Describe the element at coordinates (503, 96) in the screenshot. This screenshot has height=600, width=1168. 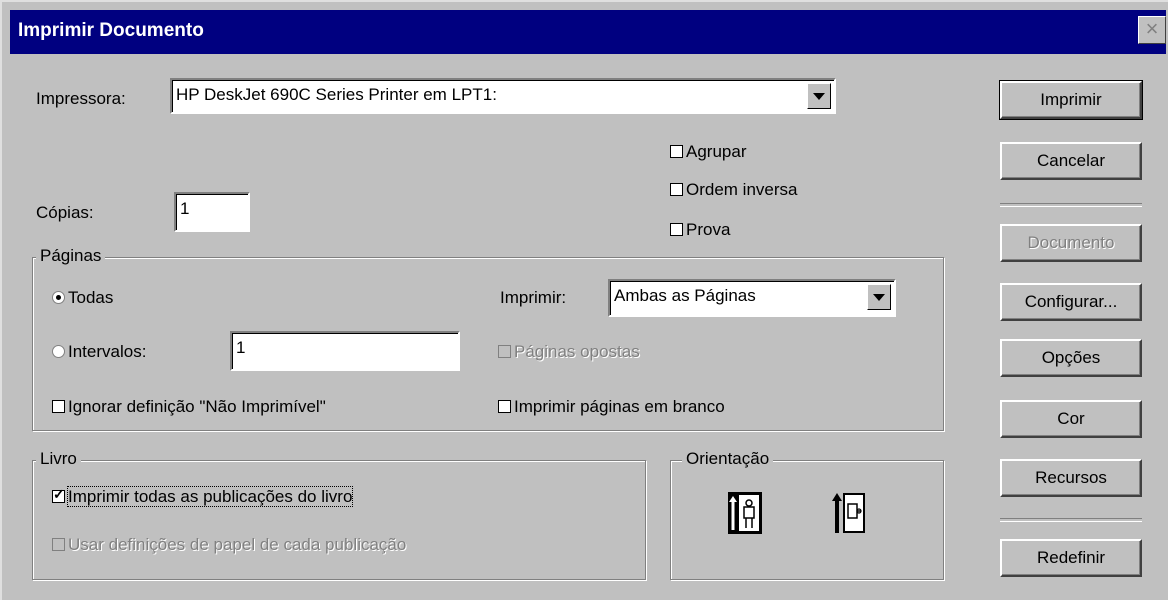
I see `printer-select: HP DeskJet 690C Series Printer em LPT1:` at that location.